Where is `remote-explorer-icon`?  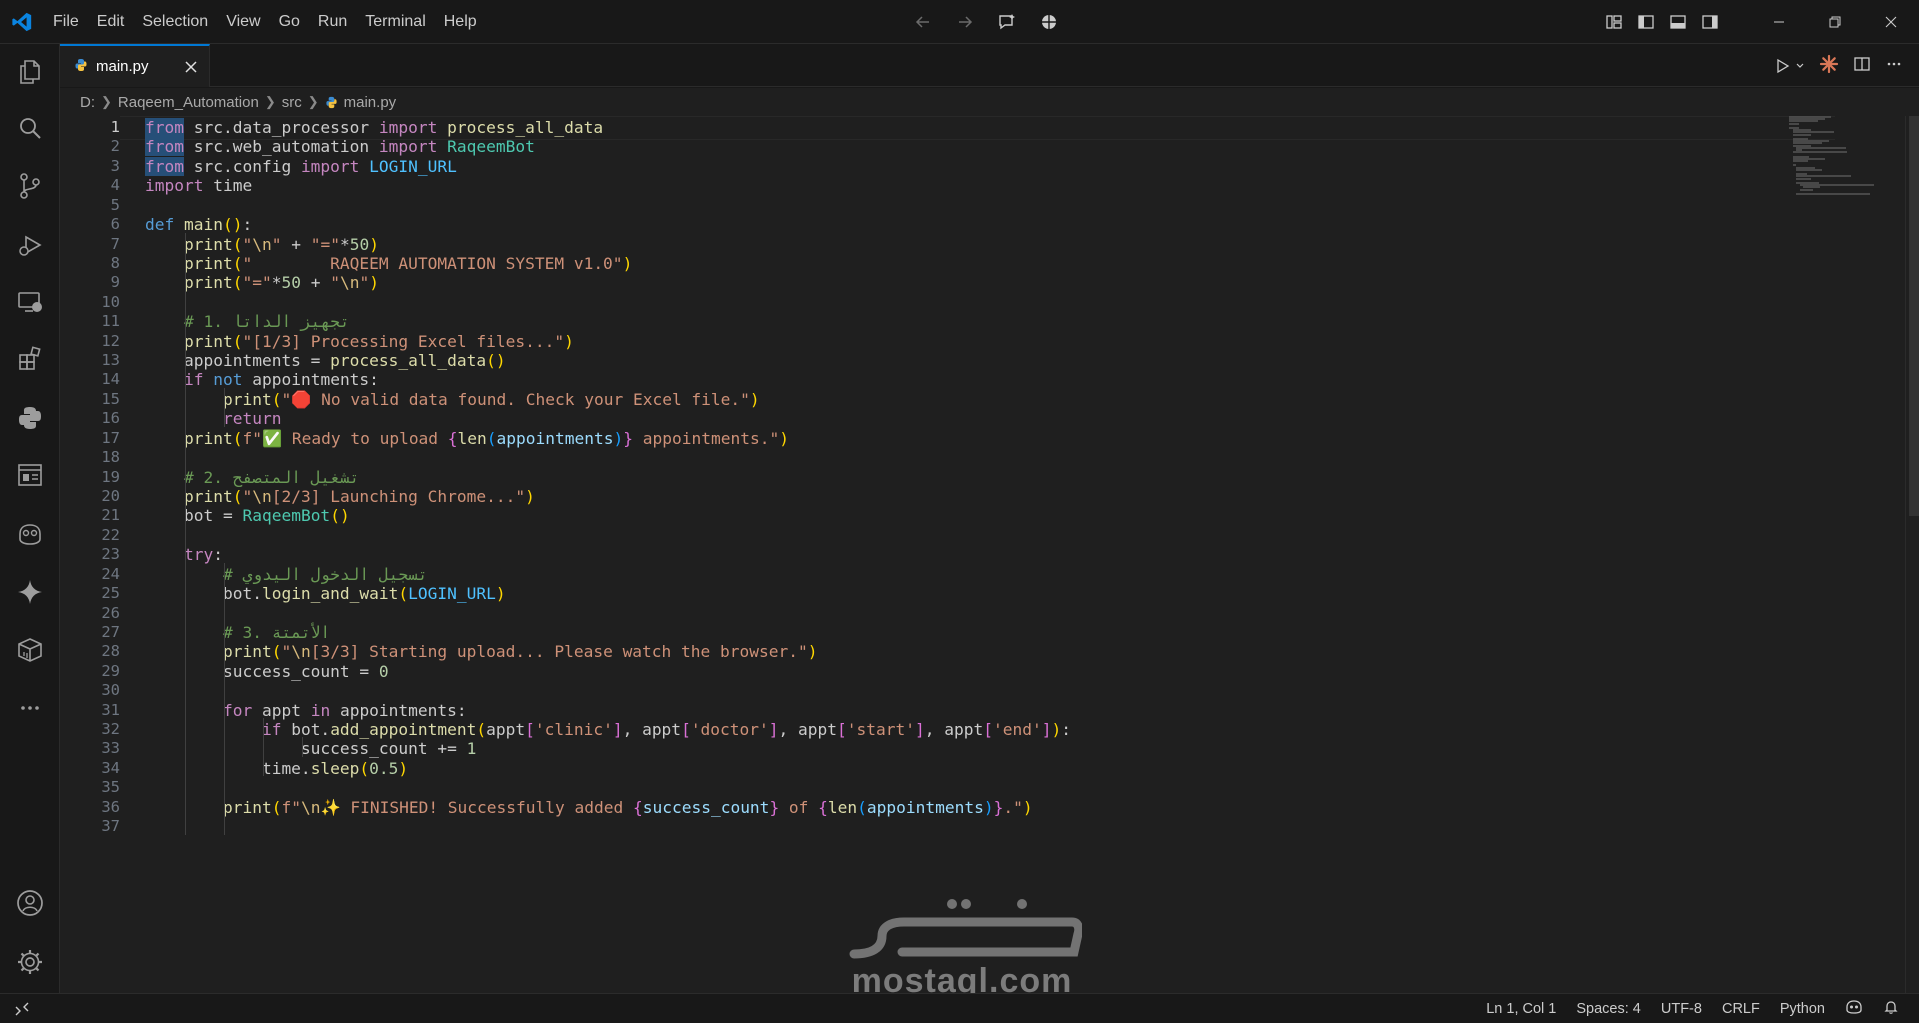
remote-explorer-icon is located at coordinates (30, 302).